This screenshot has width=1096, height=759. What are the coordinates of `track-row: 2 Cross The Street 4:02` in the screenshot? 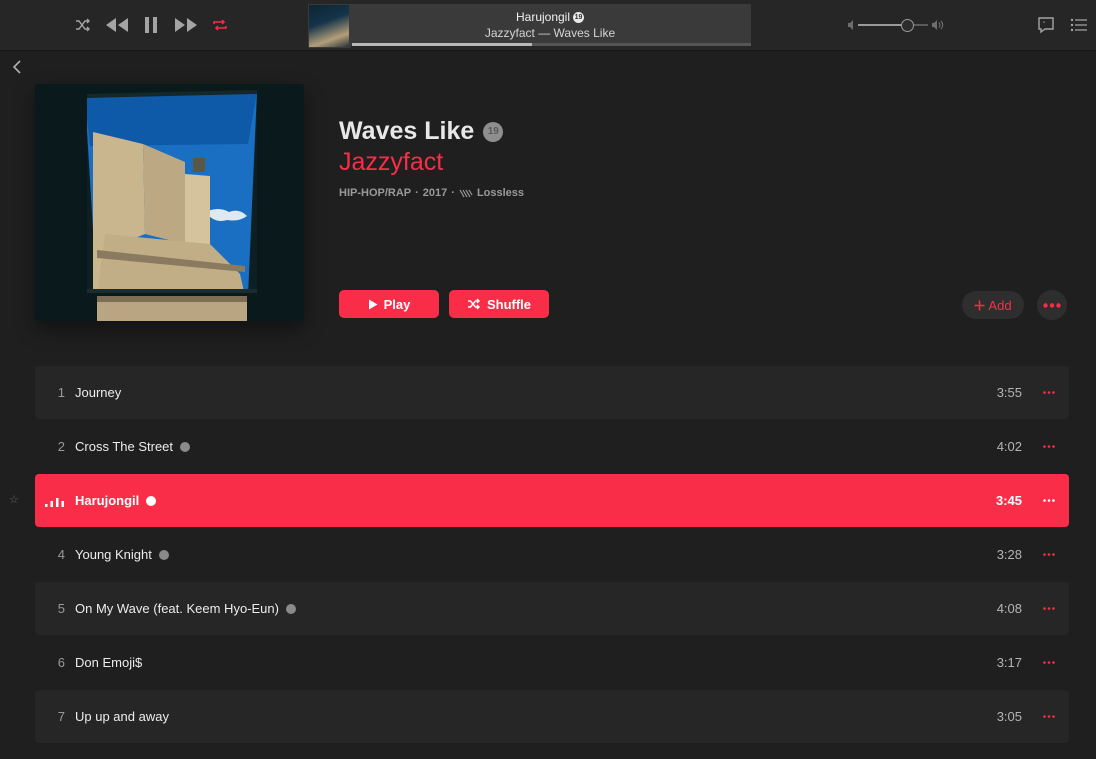 It's located at (552, 446).